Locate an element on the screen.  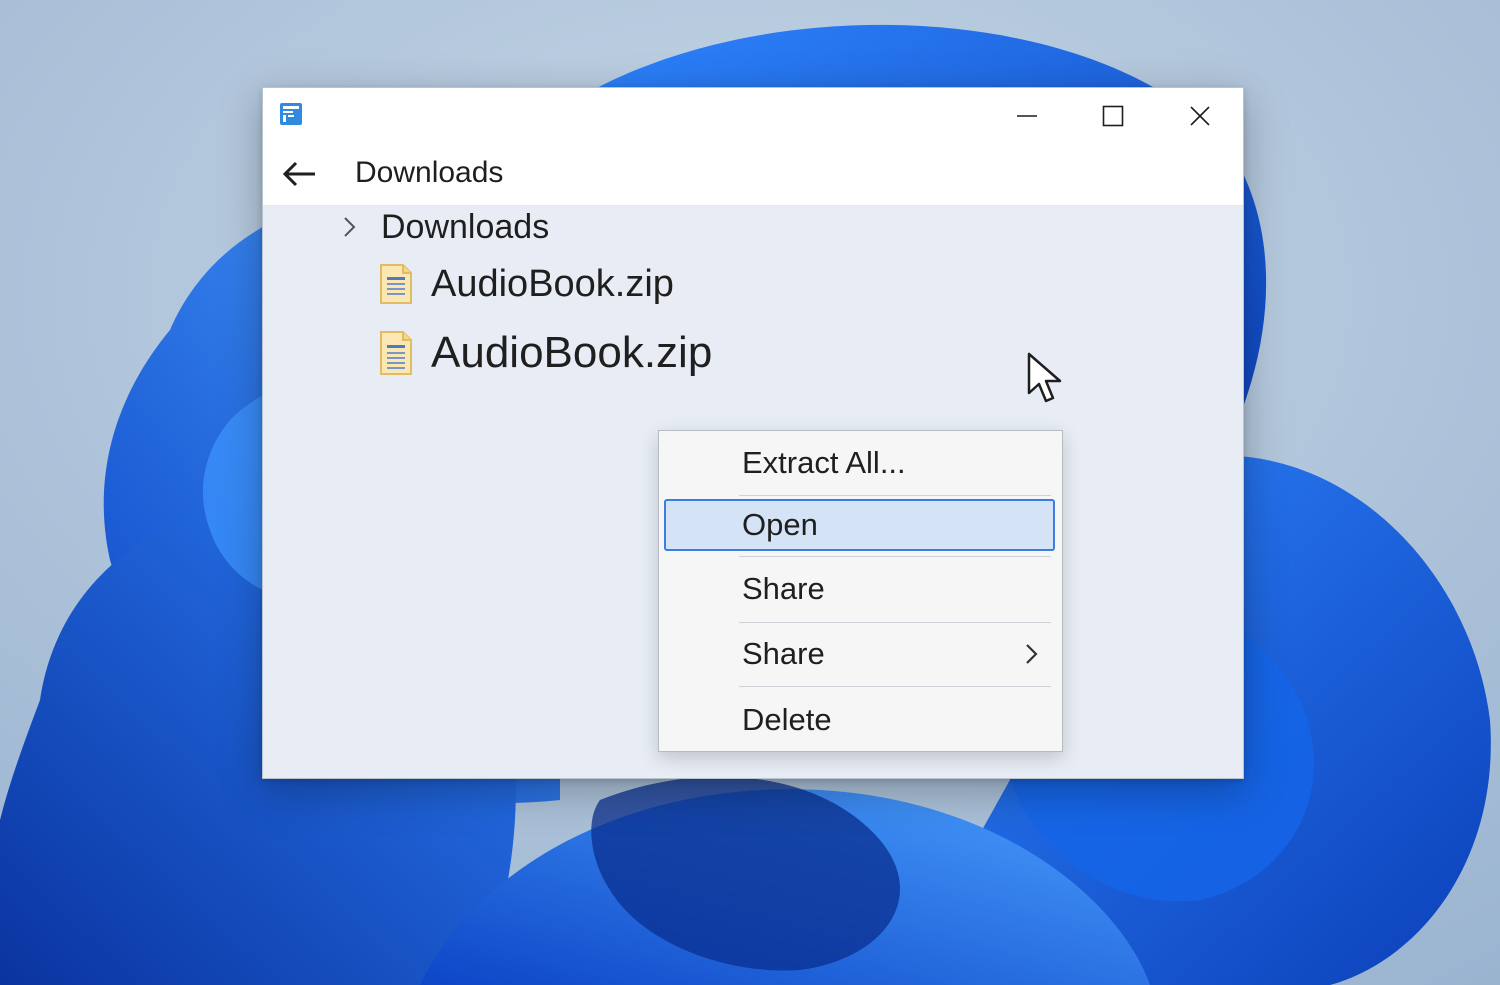
tree-item-downloads: Downloads is located at coordinates (443, 227).